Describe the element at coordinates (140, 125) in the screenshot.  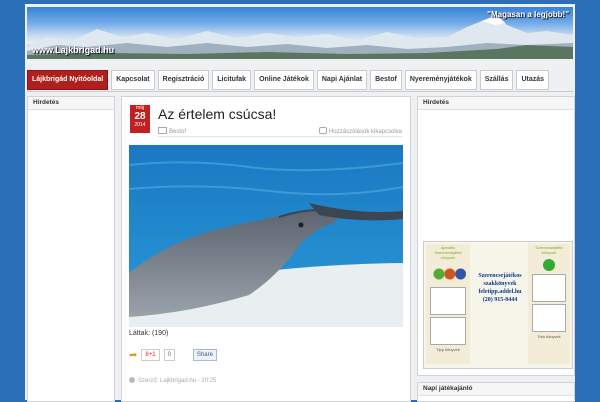
I see `post-date-year: 2014` at that location.